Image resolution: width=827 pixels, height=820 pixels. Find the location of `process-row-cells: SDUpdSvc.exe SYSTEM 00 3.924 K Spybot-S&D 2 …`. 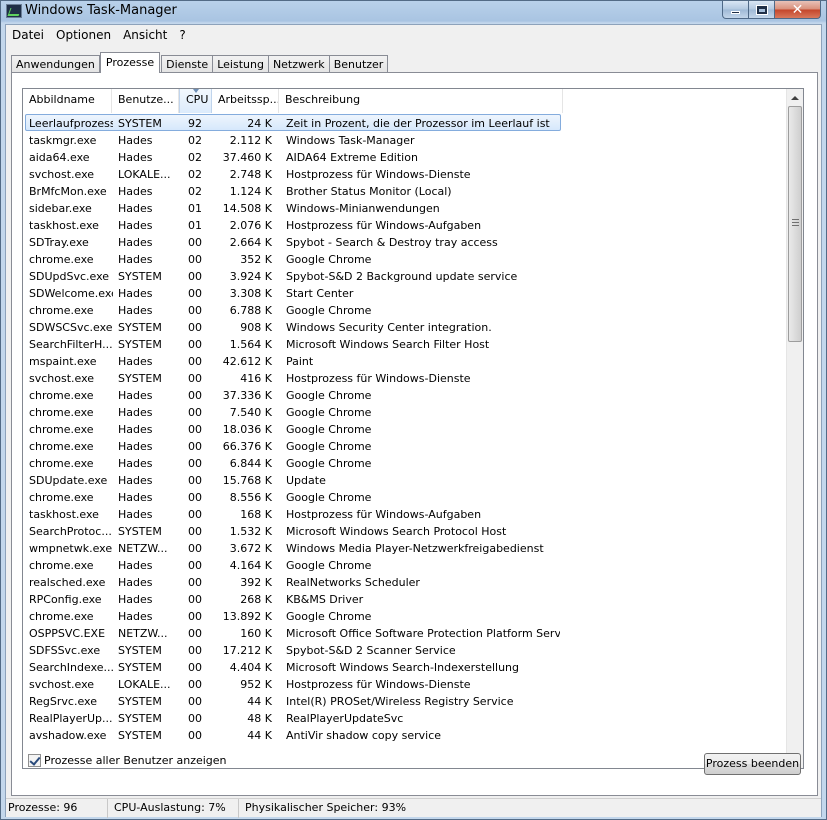

process-row-cells: SDUpdSvc.exe SYSTEM 00 3.924 K Spybot-S&D 2 … is located at coordinates (293, 275).